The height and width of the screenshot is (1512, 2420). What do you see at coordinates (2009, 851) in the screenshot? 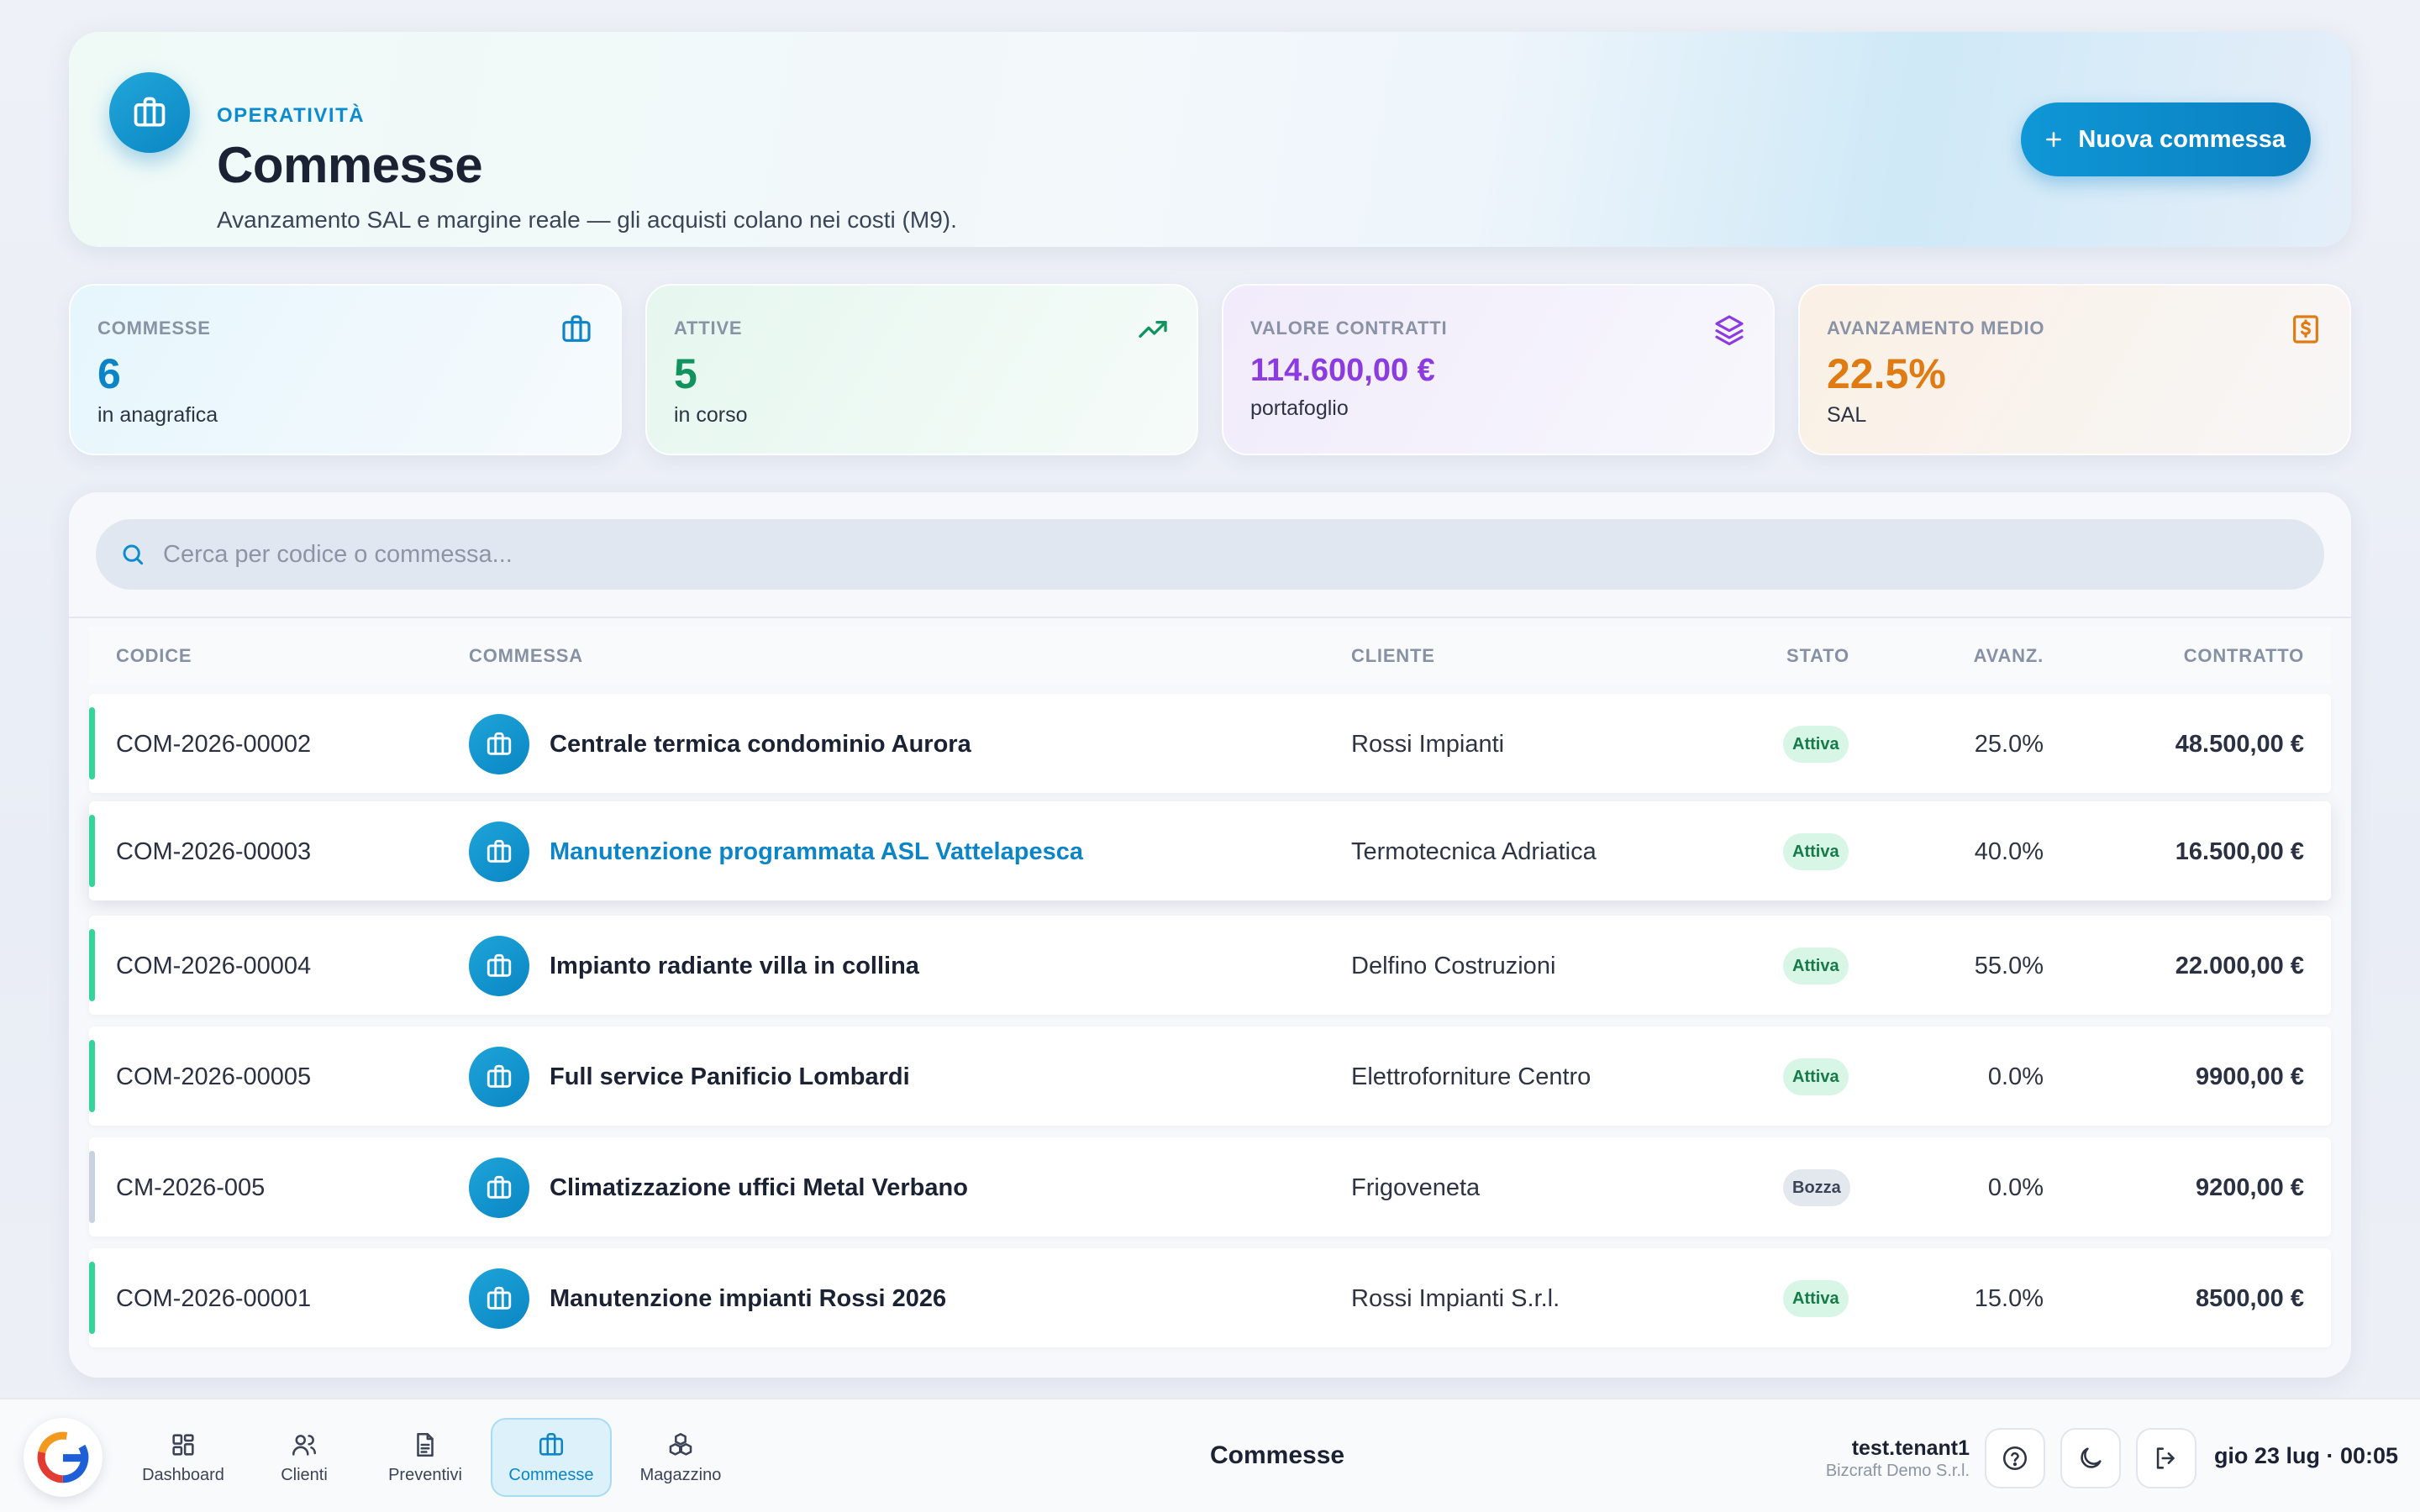
I see `row-progress: 40.0%` at bounding box center [2009, 851].